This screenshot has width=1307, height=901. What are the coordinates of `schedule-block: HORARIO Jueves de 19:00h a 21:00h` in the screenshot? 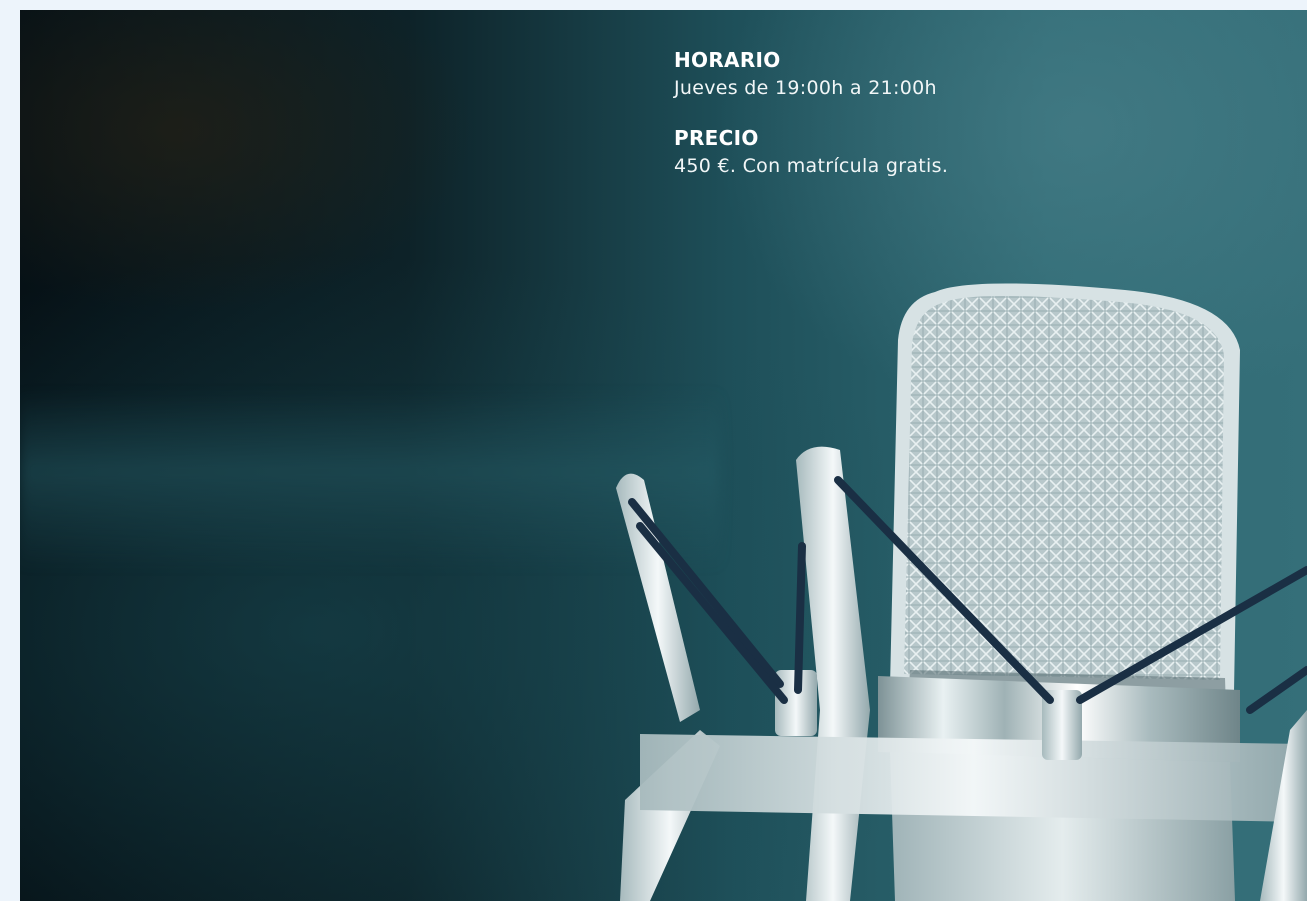 It's located at (811, 74).